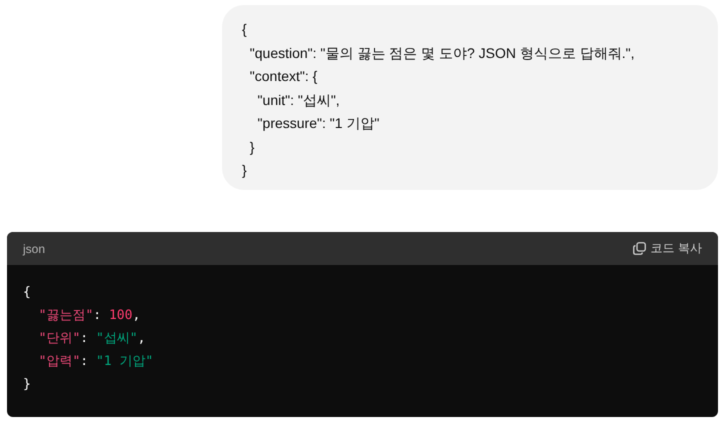  What do you see at coordinates (89, 316) in the screenshot?
I see `code-line: "끓는점": 100,` at bounding box center [89, 316].